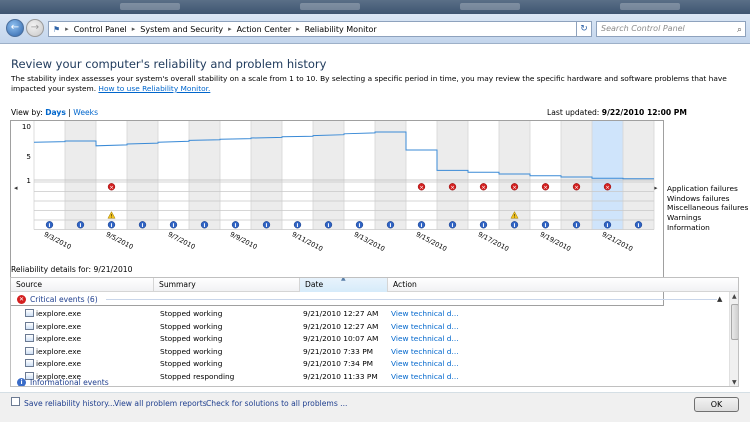 This screenshot has width=750, height=422. What do you see at coordinates (370, 241) in the screenshot?
I see `x-tick-label: 9/13/2010` at bounding box center [370, 241].